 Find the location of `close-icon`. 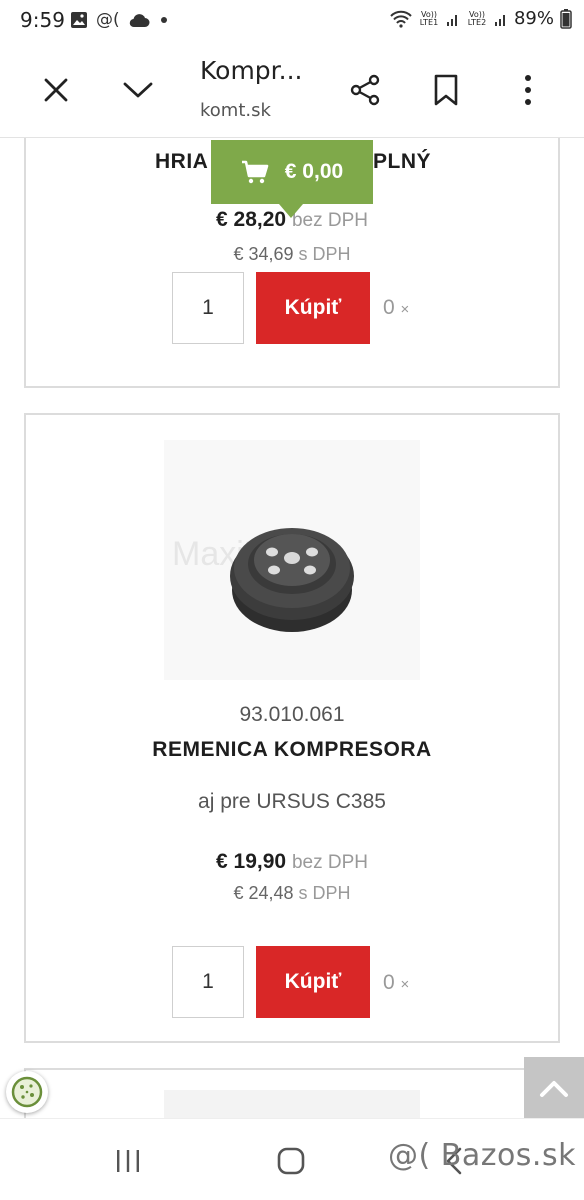

close-icon is located at coordinates (56, 90).